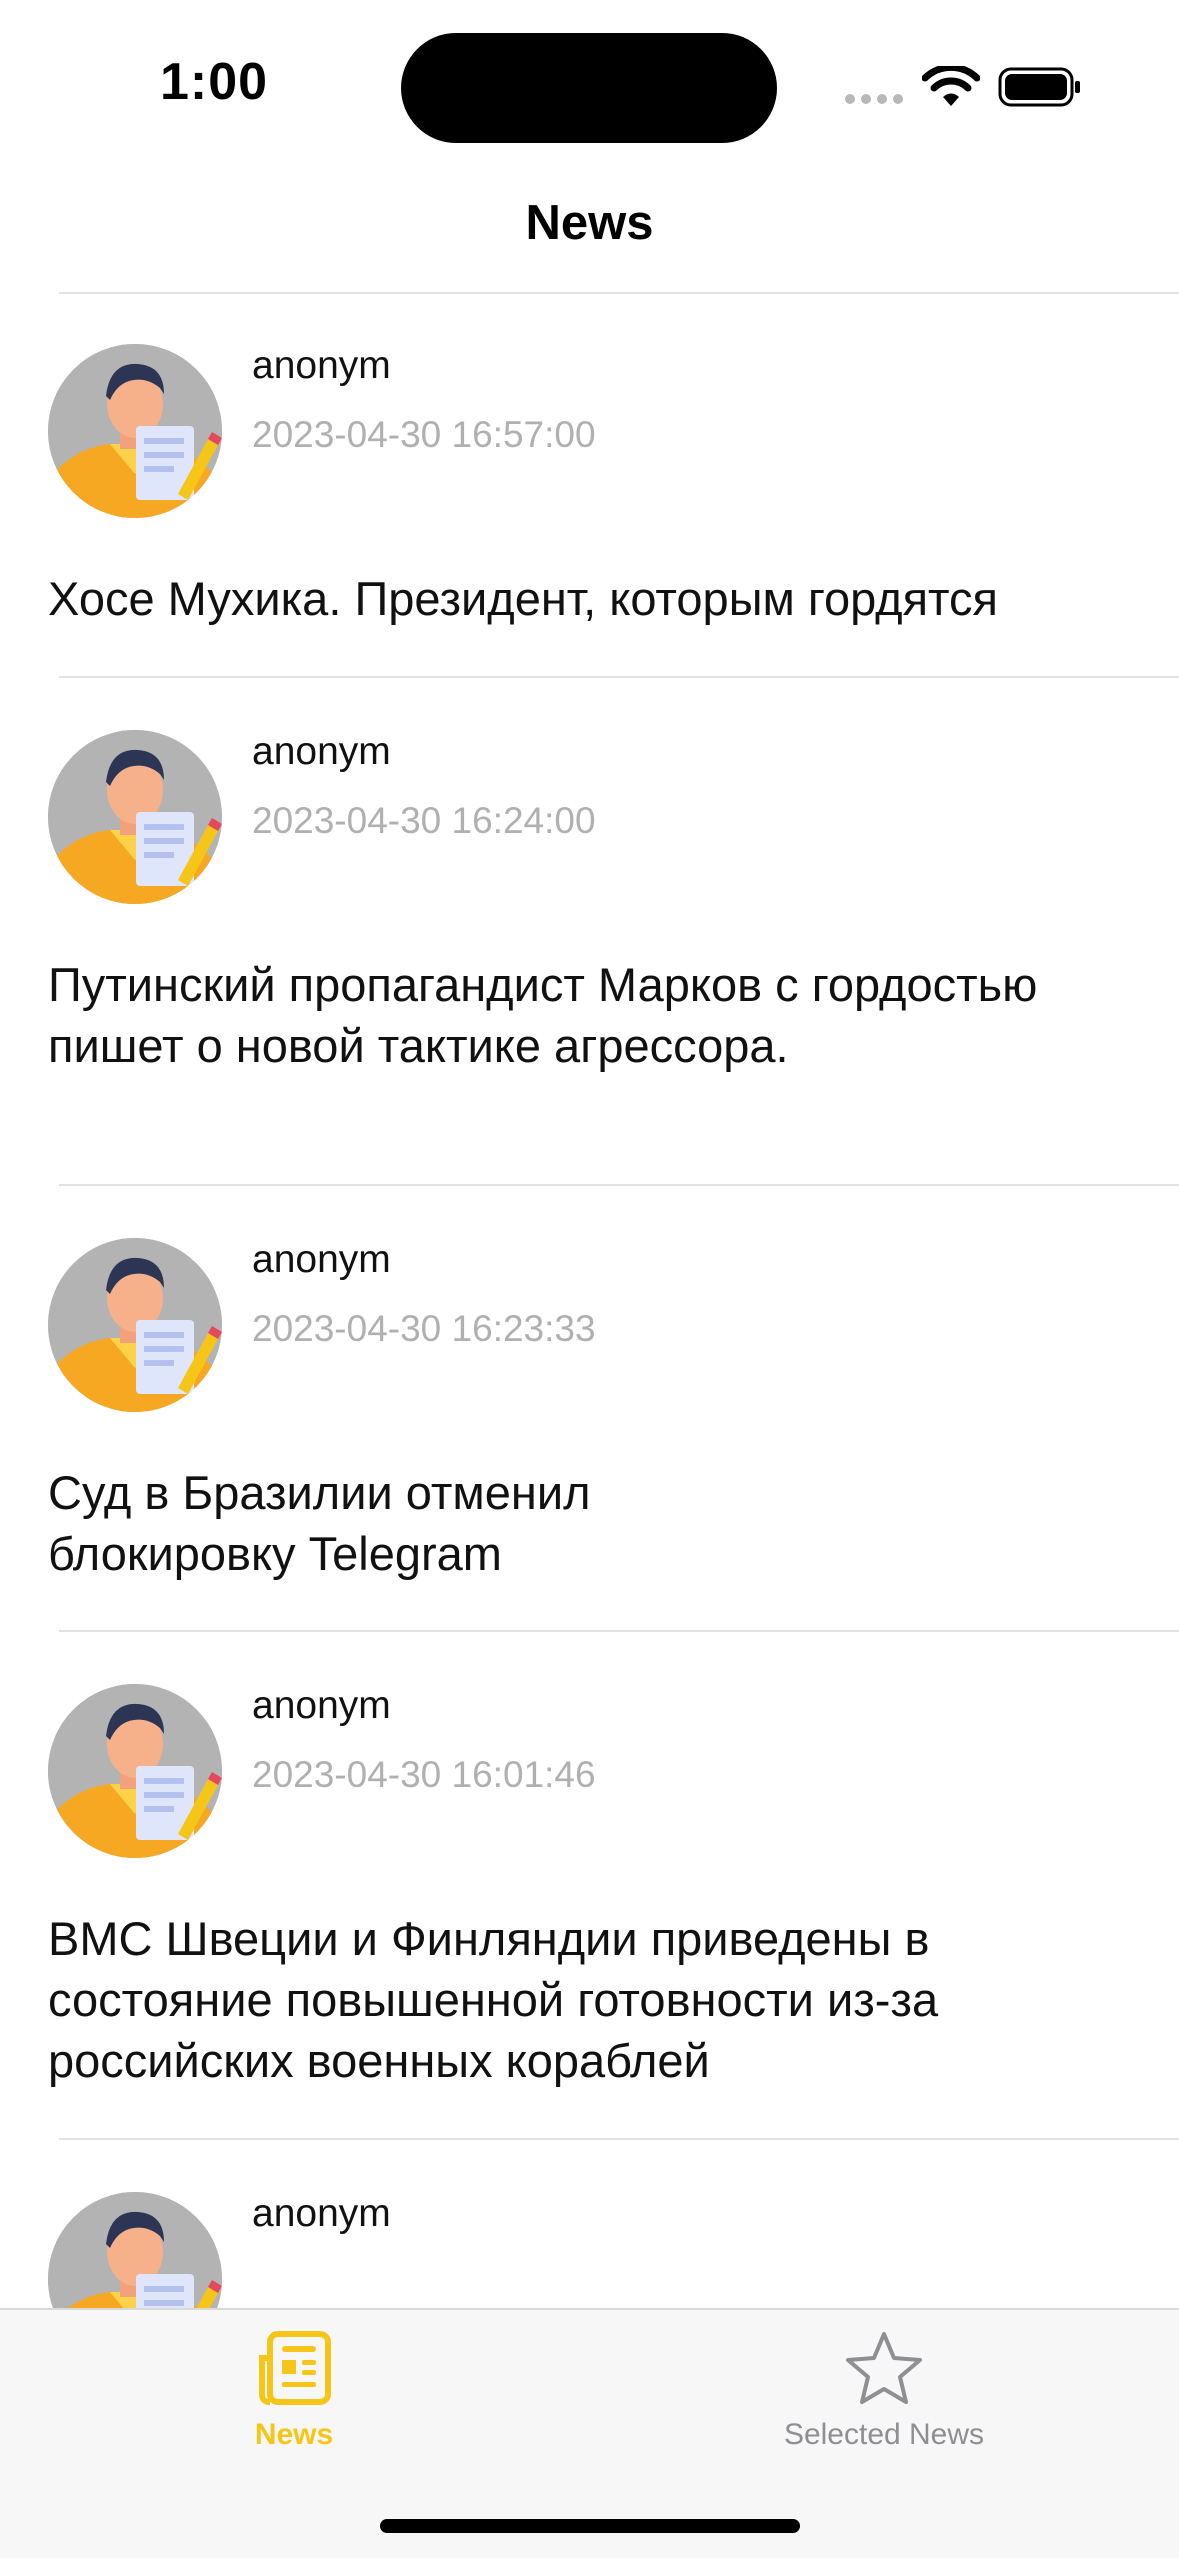  I want to click on star-icon, so click(884, 2368).